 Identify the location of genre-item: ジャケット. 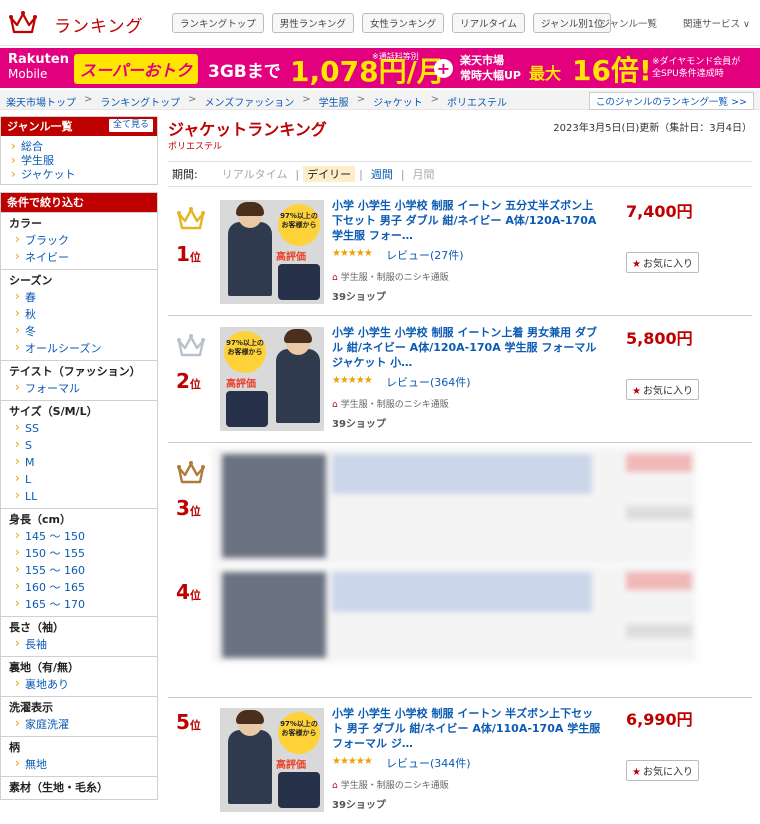
(83, 174).